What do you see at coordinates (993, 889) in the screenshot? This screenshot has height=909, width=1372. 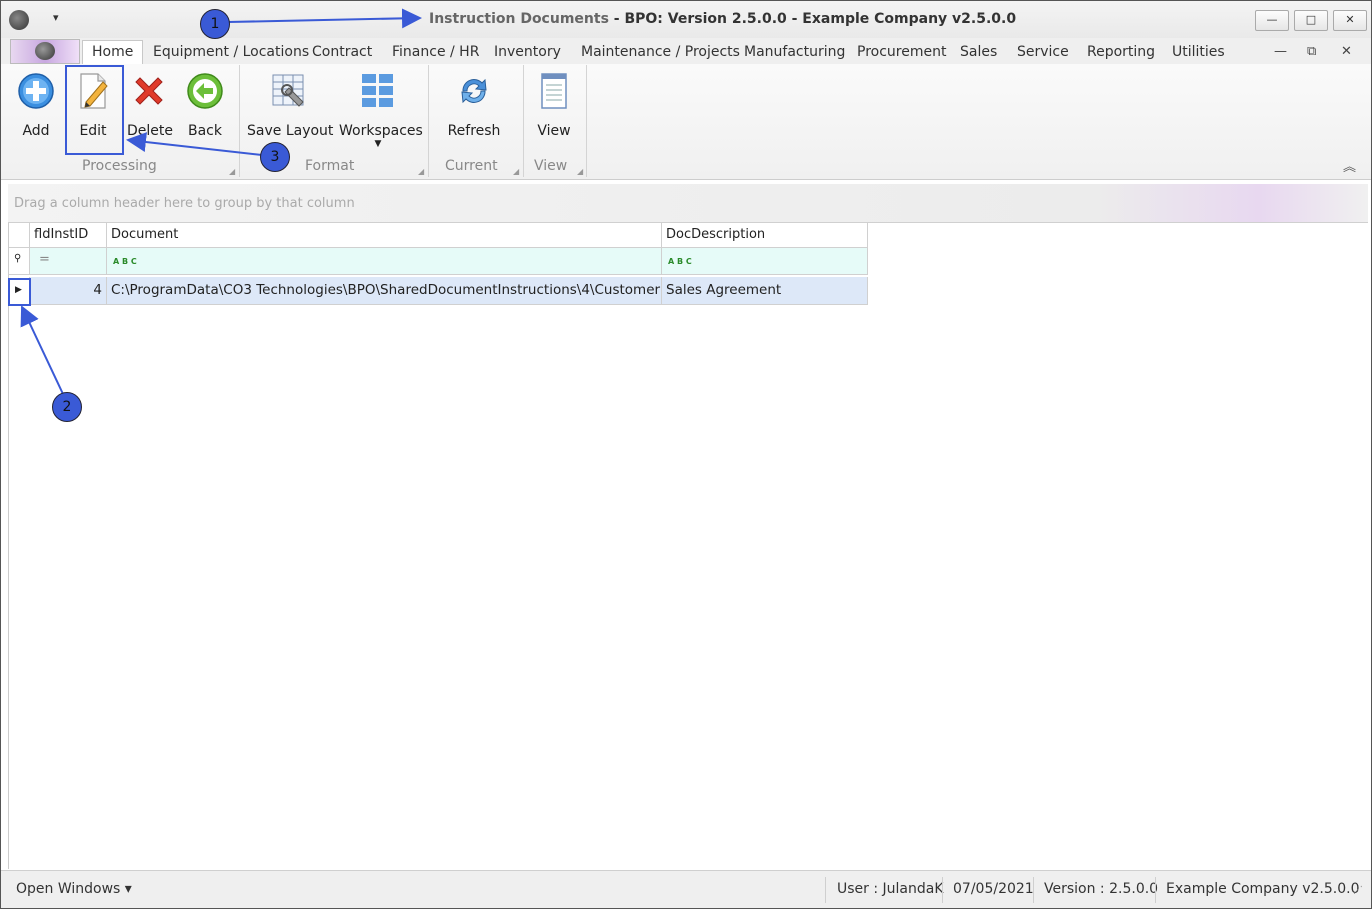 I see `status-date: 07/05/2021` at bounding box center [993, 889].